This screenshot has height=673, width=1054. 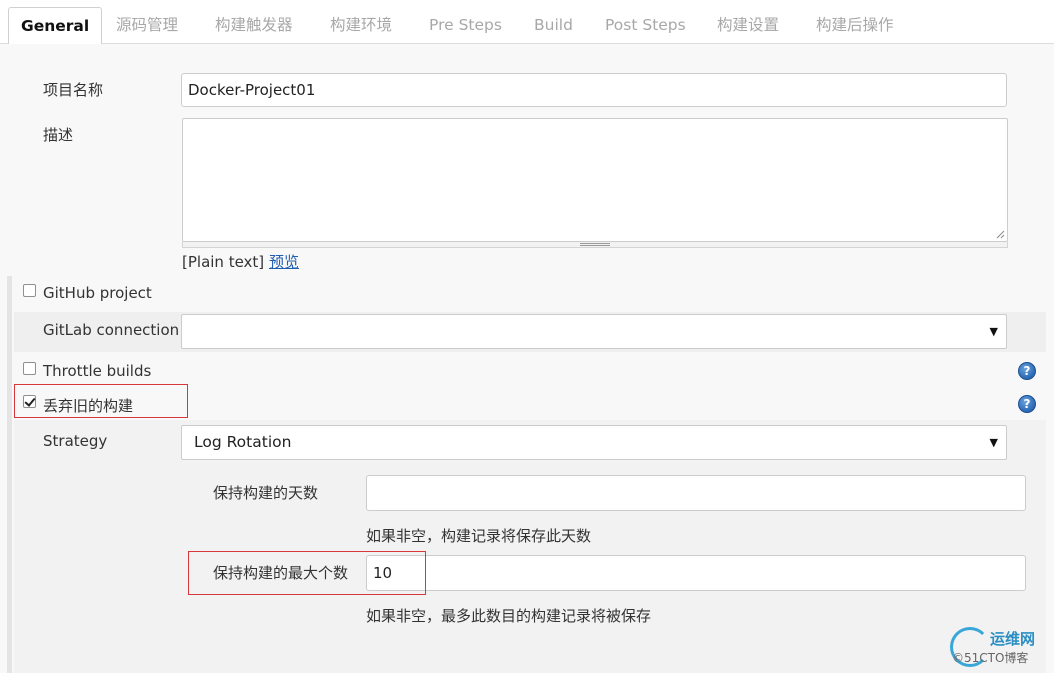 I want to click on watermark-subtext: ©51CTO博客, so click(x=990, y=658).